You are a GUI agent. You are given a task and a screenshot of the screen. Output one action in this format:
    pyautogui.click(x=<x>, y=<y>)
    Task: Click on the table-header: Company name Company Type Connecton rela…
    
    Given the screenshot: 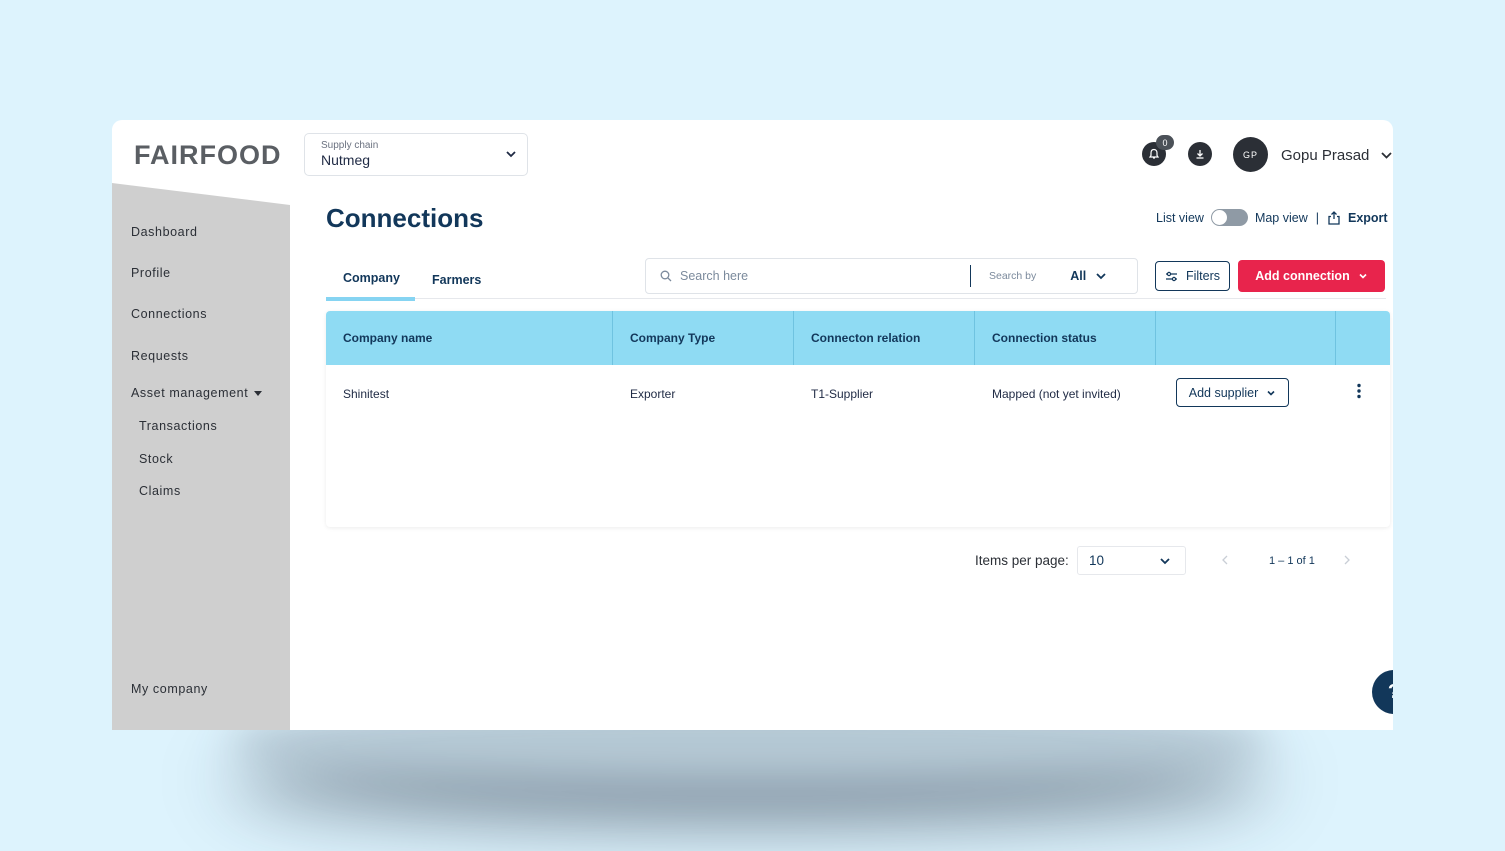 What is the action you would take?
    pyautogui.click(x=858, y=338)
    